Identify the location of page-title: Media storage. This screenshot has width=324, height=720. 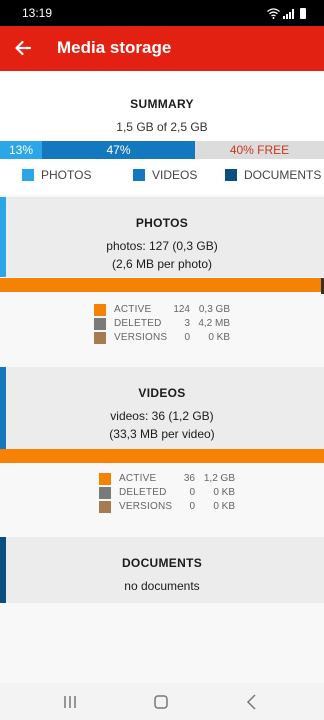
(114, 47).